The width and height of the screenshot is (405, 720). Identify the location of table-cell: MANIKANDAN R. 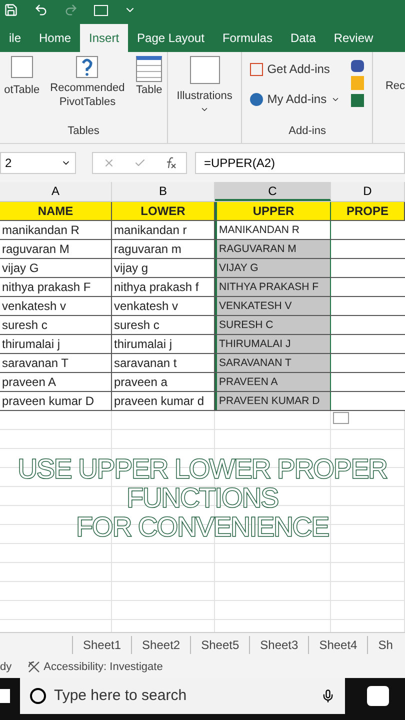
(273, 230).